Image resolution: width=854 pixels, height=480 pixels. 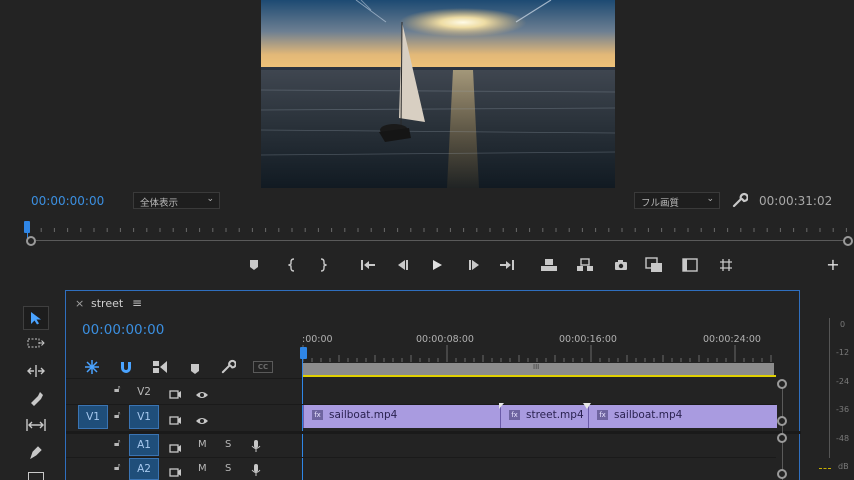 What do you see at coordinates (538, 369) in the screenshot?
I see `work-area-bar: III` at bounding box center [538, 369].